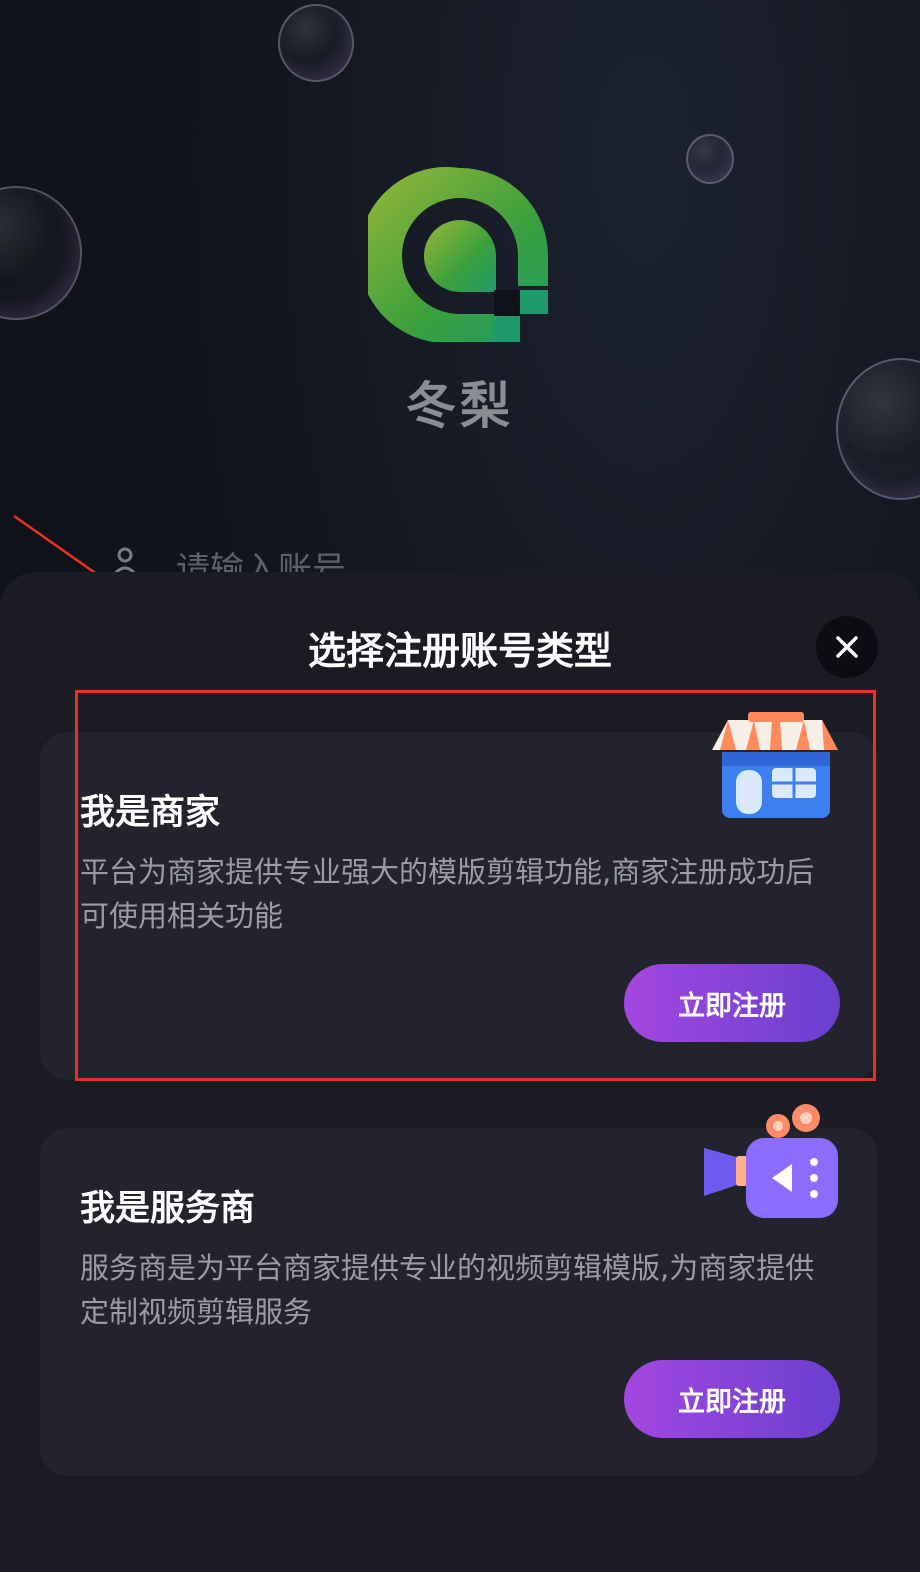 This screenshot has width=920, height=1572. What do you see at coordinates (168, 1209) in the screenshot?
I see `service-provider-option-title: 我是服务商` at bounding box center [168, 1209].